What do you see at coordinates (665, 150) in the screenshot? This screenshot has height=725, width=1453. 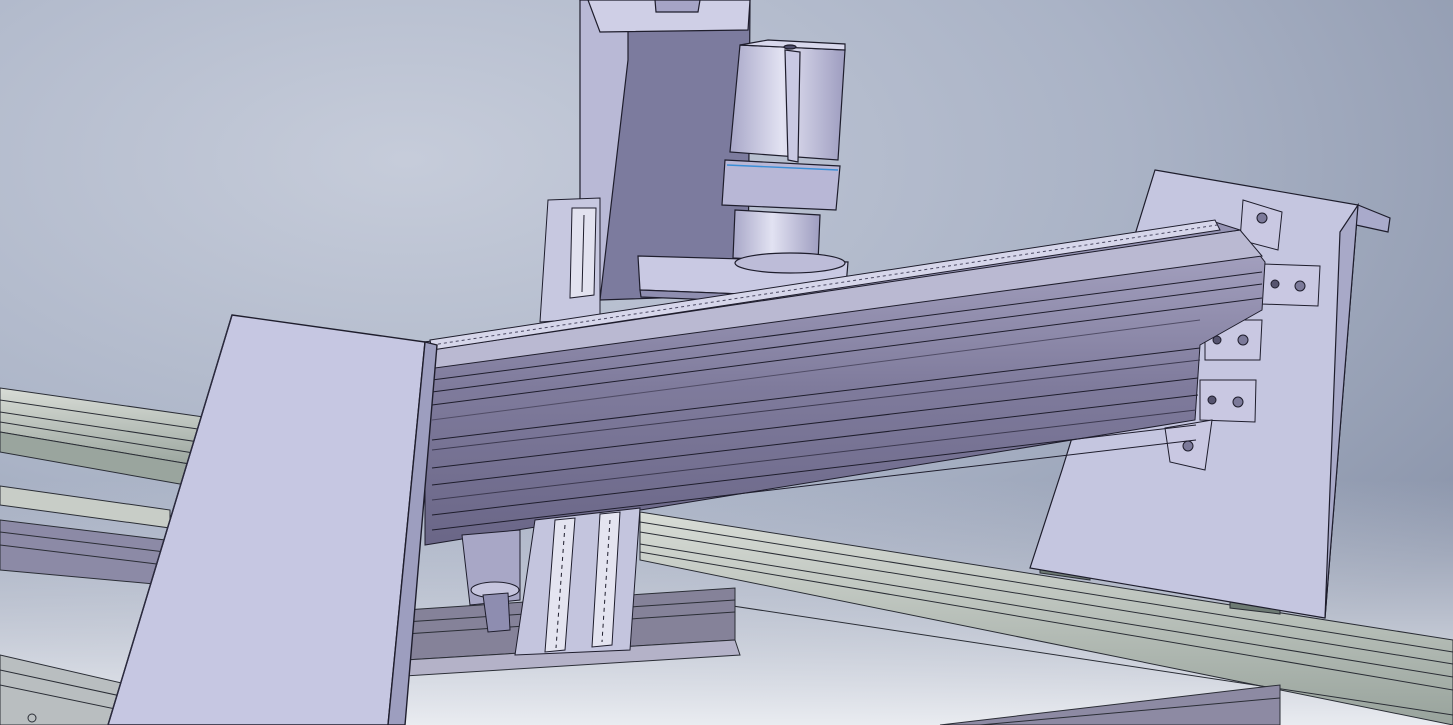 I see `z-axis-column` at bounding box center [665, 150].